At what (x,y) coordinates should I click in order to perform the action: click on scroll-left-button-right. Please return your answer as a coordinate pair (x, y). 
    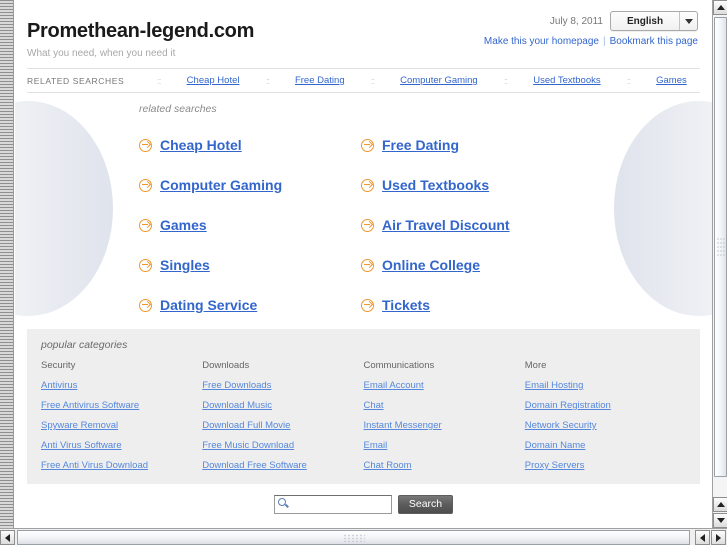
    Looking at the image, I should click on (702, 537).